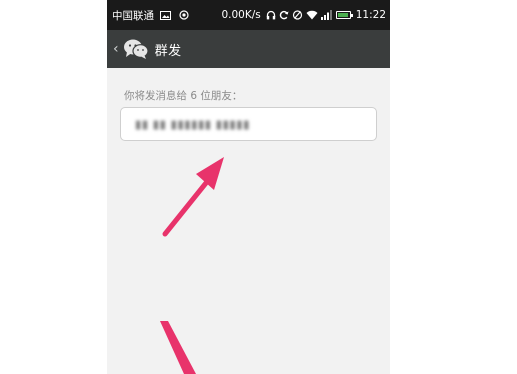 The image size is (517, 374). I want to click on recipients-list: ▮▮ ▮▮ ▮▮▮▮▮▮ ▮▮▮▮▮, so click(192, 124).